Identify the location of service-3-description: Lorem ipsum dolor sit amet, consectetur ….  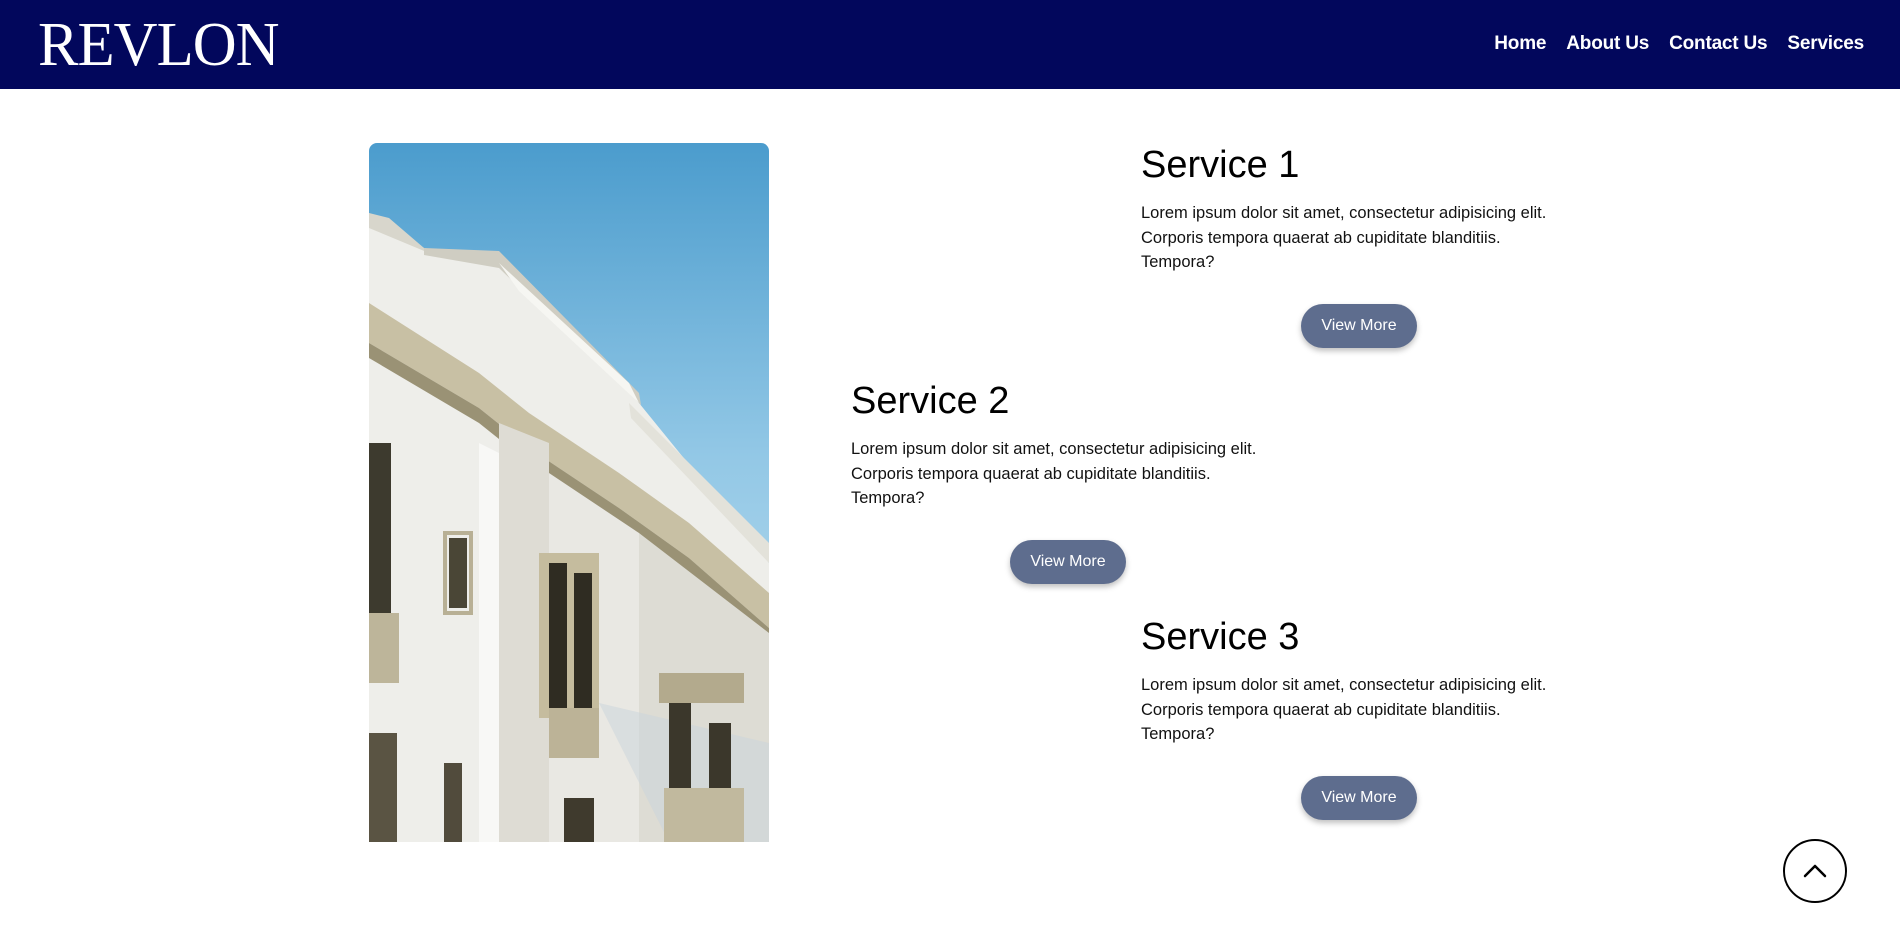
(1344, 709).